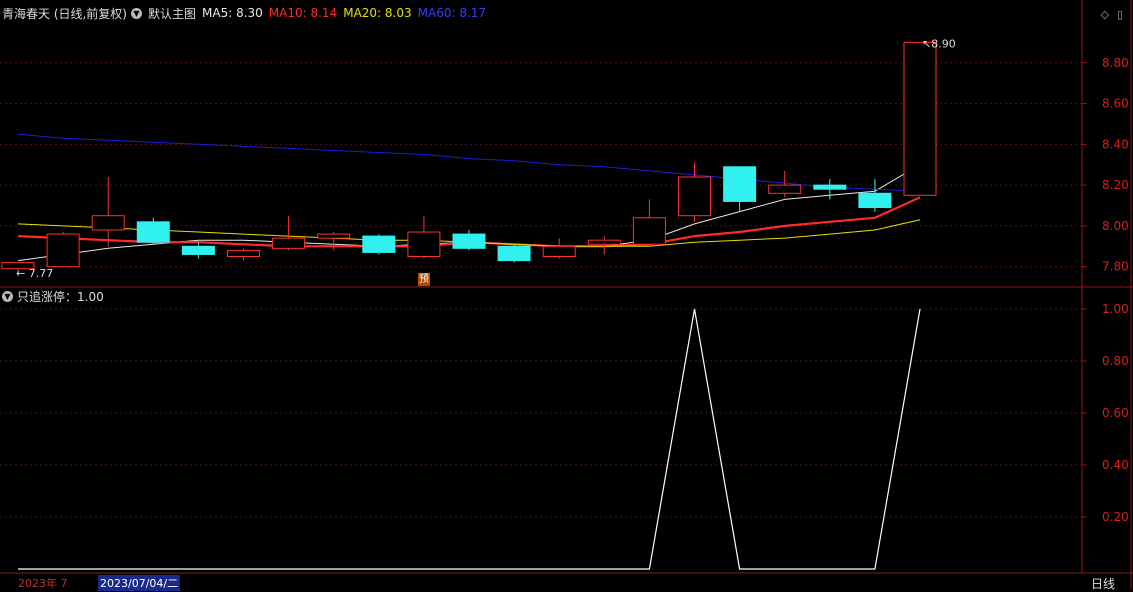 The image size is (1133, 592). What do you see at coordinates (172, 13) in the screenshot?
I see `main-chart-label: 默认主图` at bounding box center [172, 13].